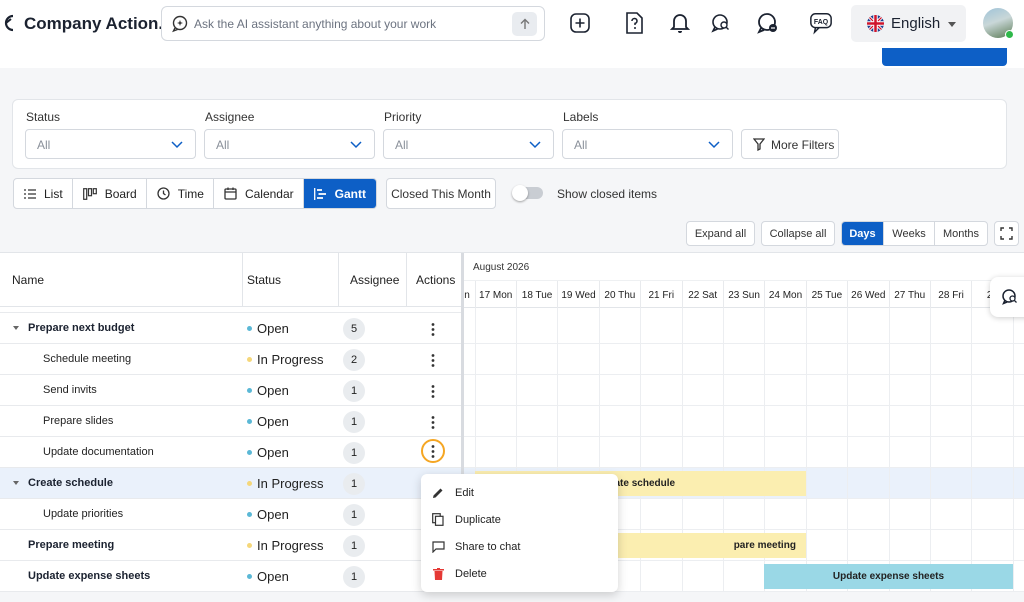 This screenshot has height=602, width=1024. I want to click on chat-notification-icon, so click(768, 23).